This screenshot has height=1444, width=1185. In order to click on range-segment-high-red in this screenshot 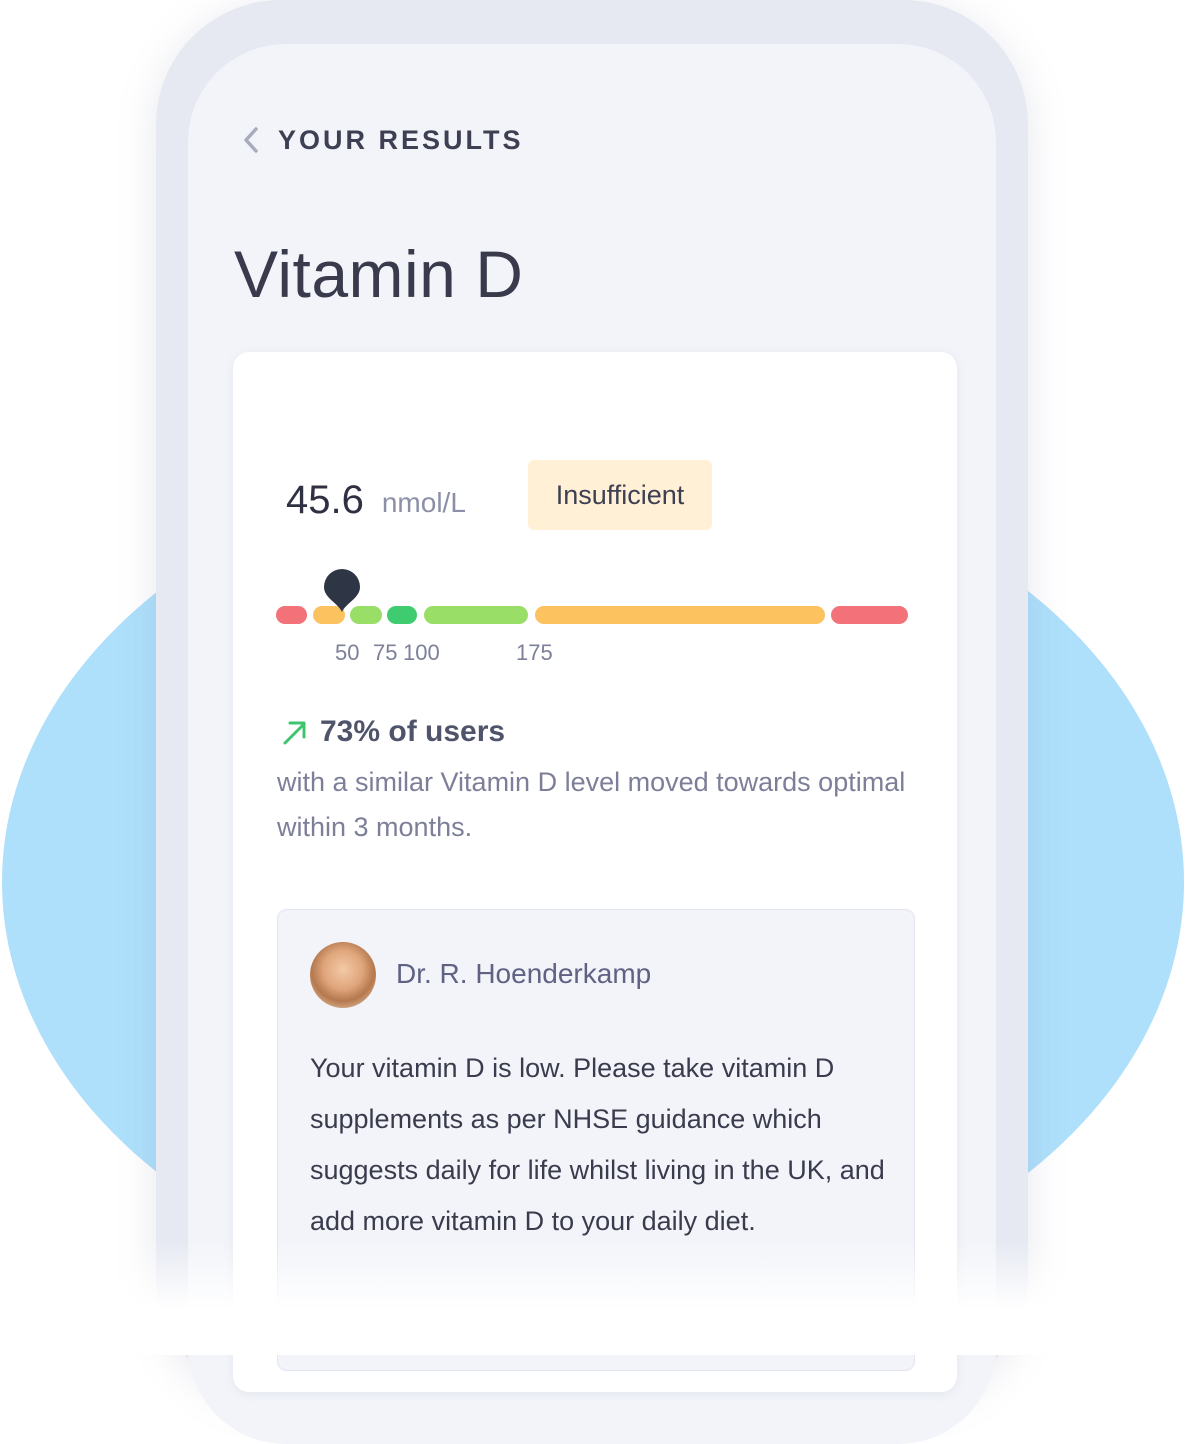, I will do `click(869, 615)`.